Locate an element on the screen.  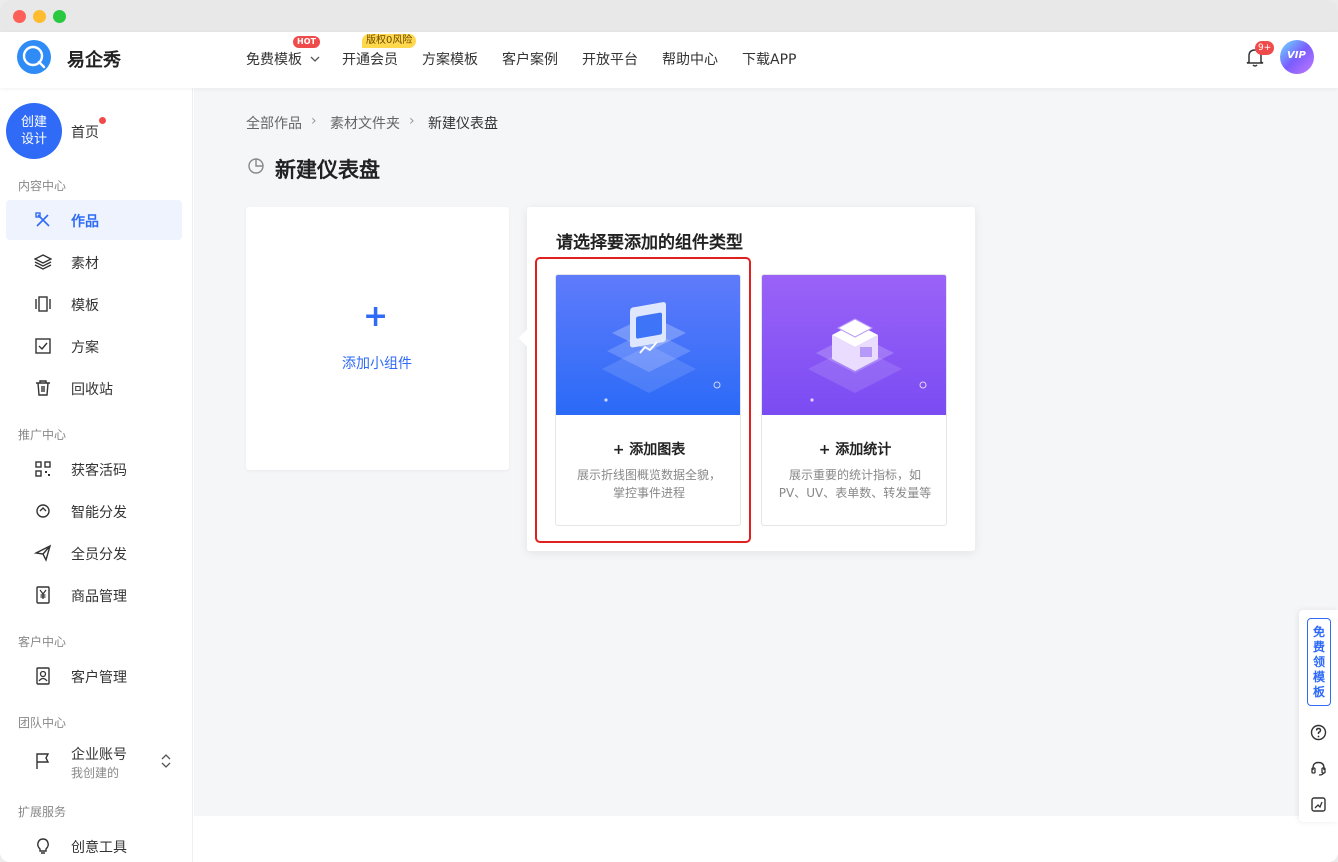
stats-illustration is located at coordinates (854, 345).